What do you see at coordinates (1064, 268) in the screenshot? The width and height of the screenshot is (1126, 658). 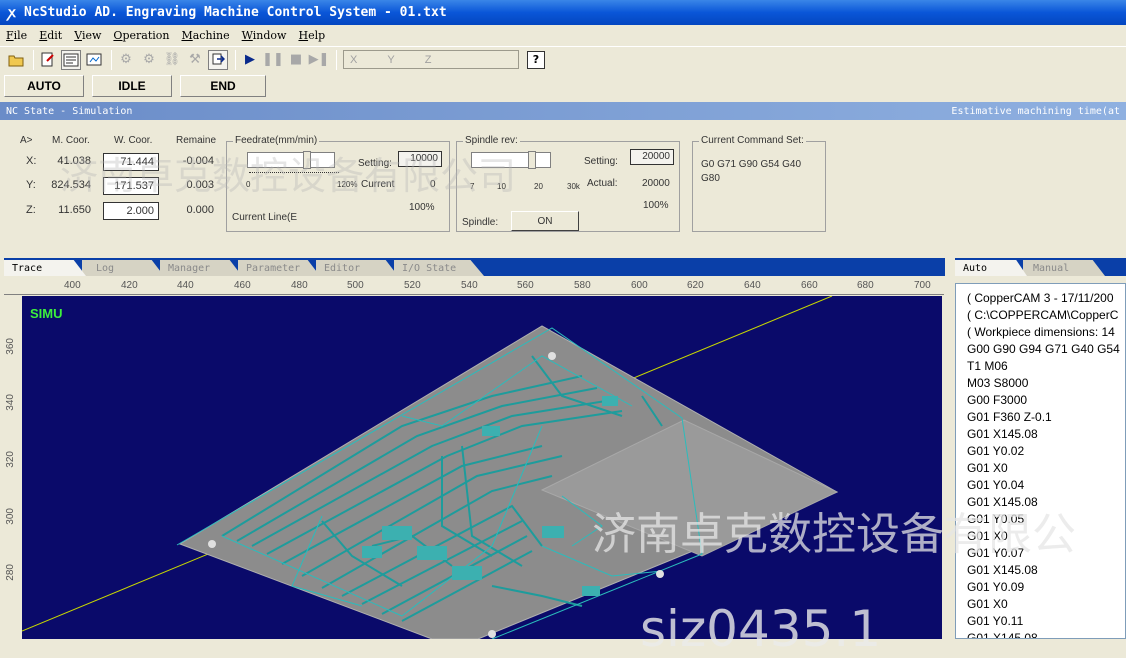 I see `tab-manual: Manual` at bounding box center [1064, 268].